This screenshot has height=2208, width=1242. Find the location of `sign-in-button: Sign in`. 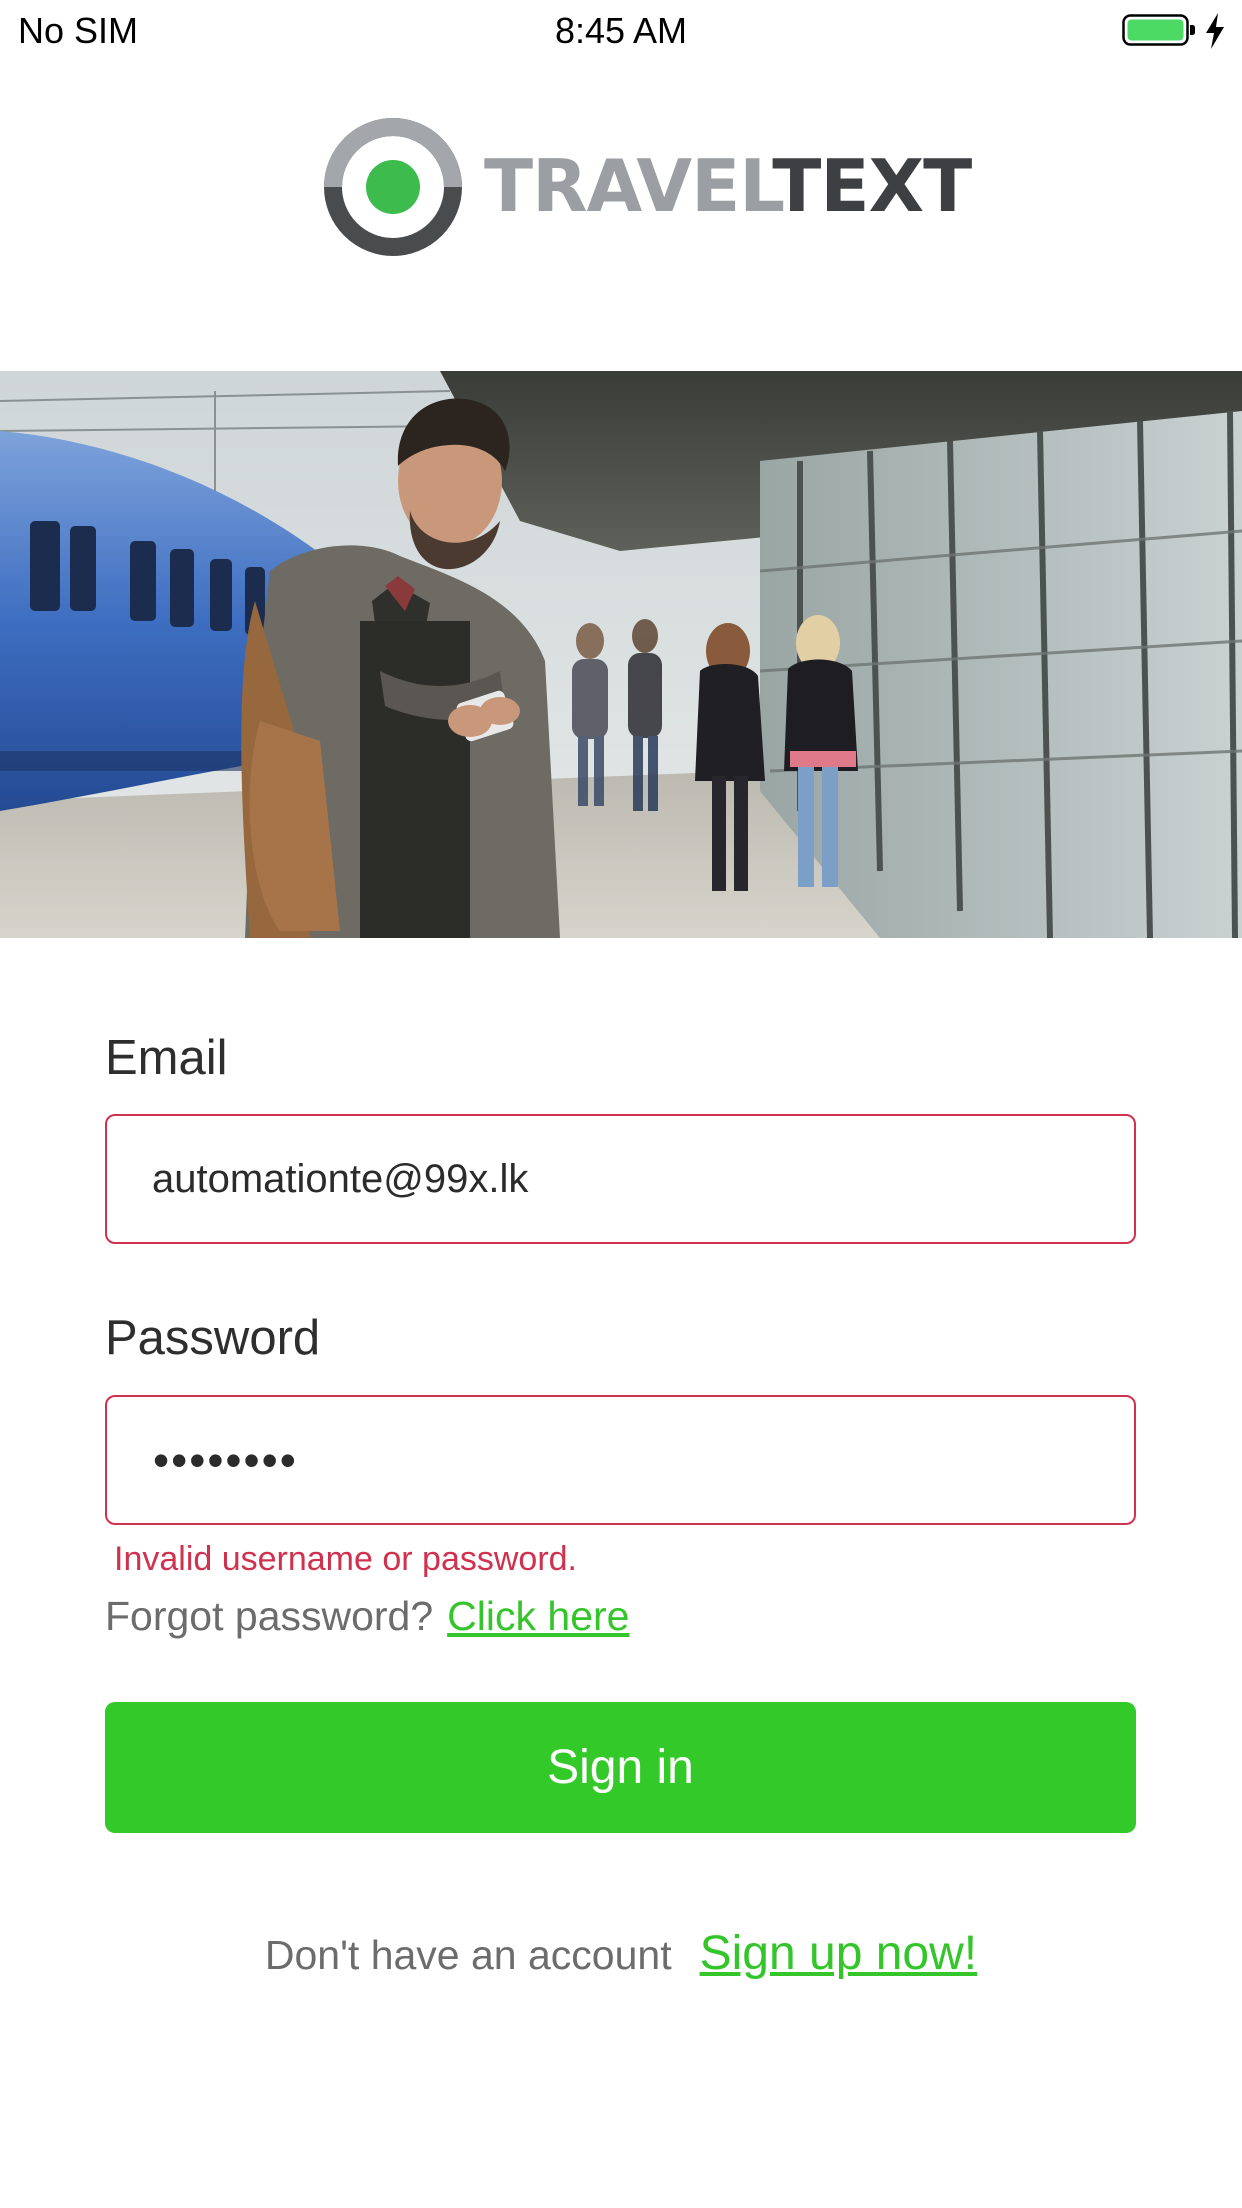

sign-in-button: Sign in is located at coordinates (620, 1767).